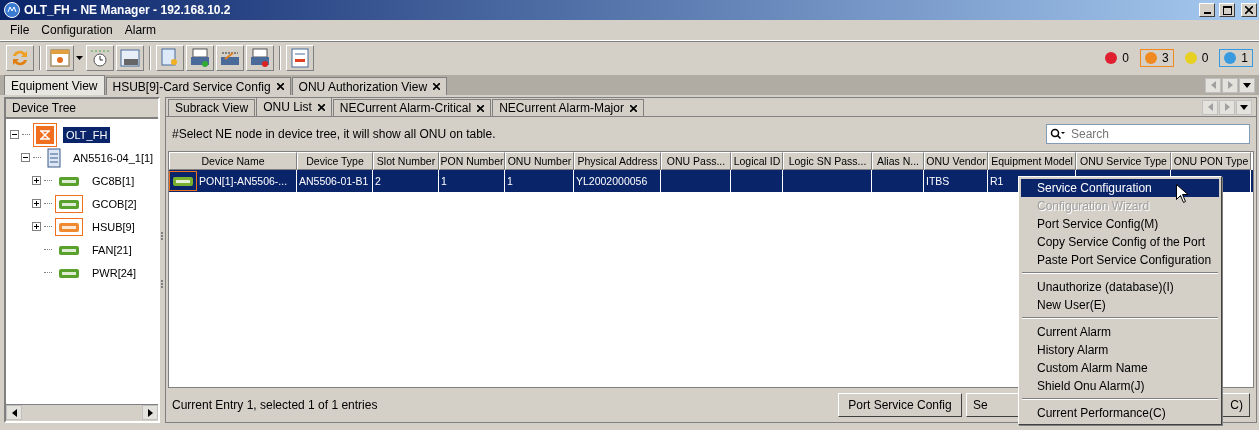  Describe the element at coordinates (1207, 10) in the screenshot. I see `minimize-button` at that location.